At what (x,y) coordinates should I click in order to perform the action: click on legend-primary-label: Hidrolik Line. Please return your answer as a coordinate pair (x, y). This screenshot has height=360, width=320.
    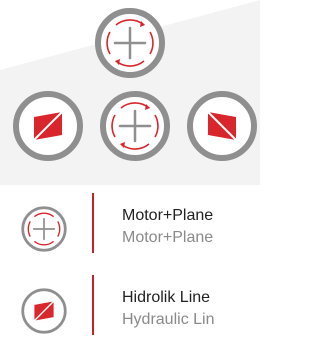
    Looking at the image, I should click on (166, 297).